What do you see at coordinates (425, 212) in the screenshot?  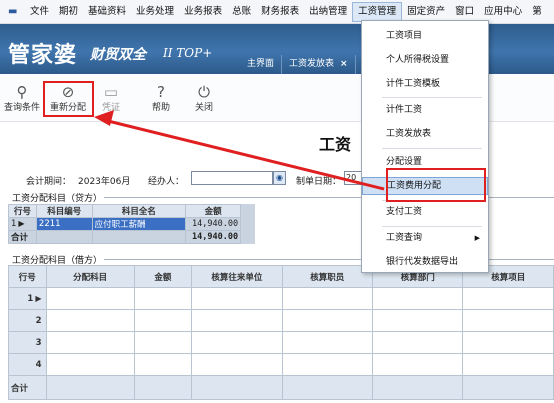 I see `menu-item-pay-wages: 支付工资` at bounding box center [425, 212].